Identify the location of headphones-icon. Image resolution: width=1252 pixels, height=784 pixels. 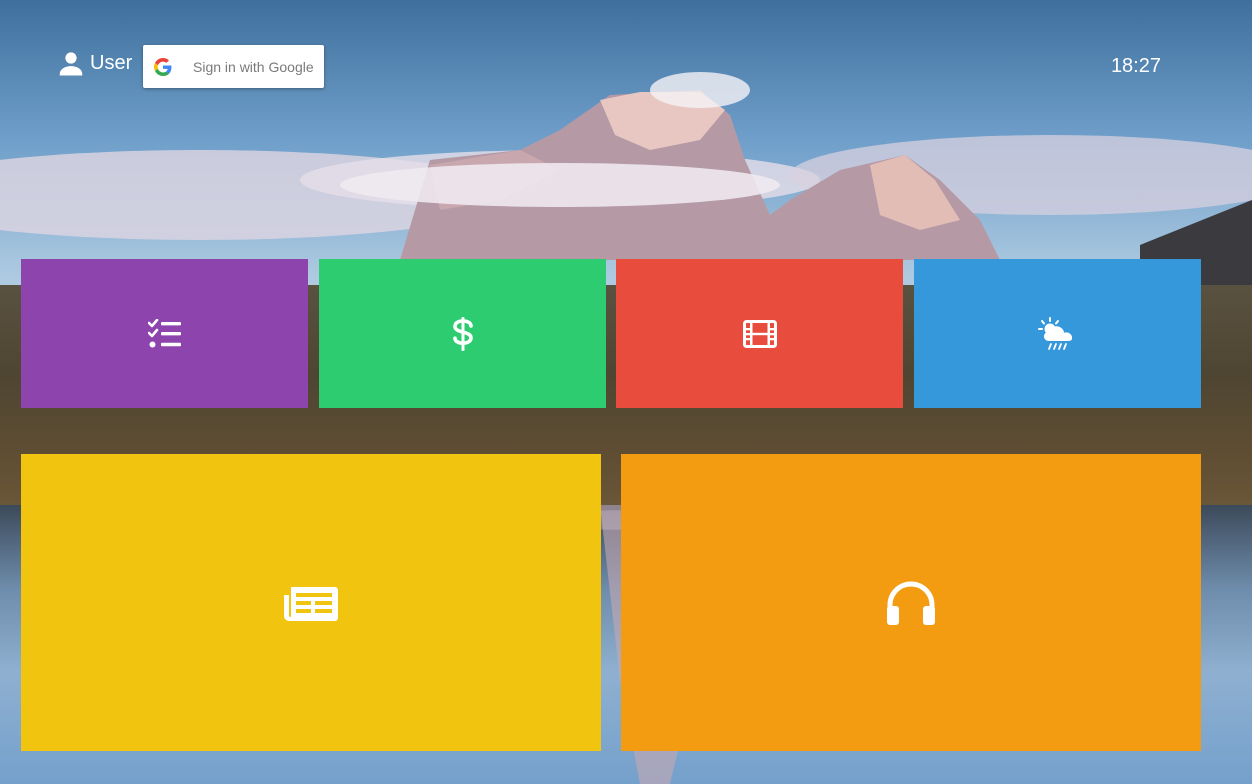
(911, 603).